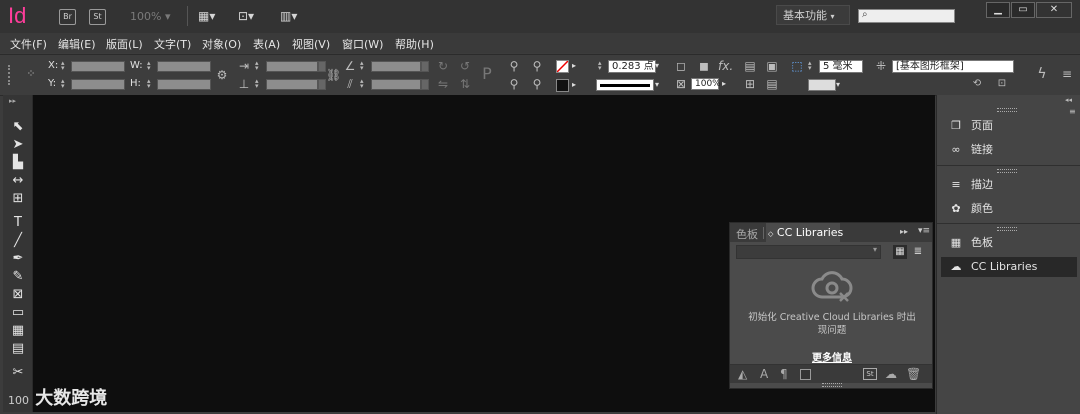 The height and width of the screenshot is (414, 1080). I want to click on rotate-field, so click(396, 66).